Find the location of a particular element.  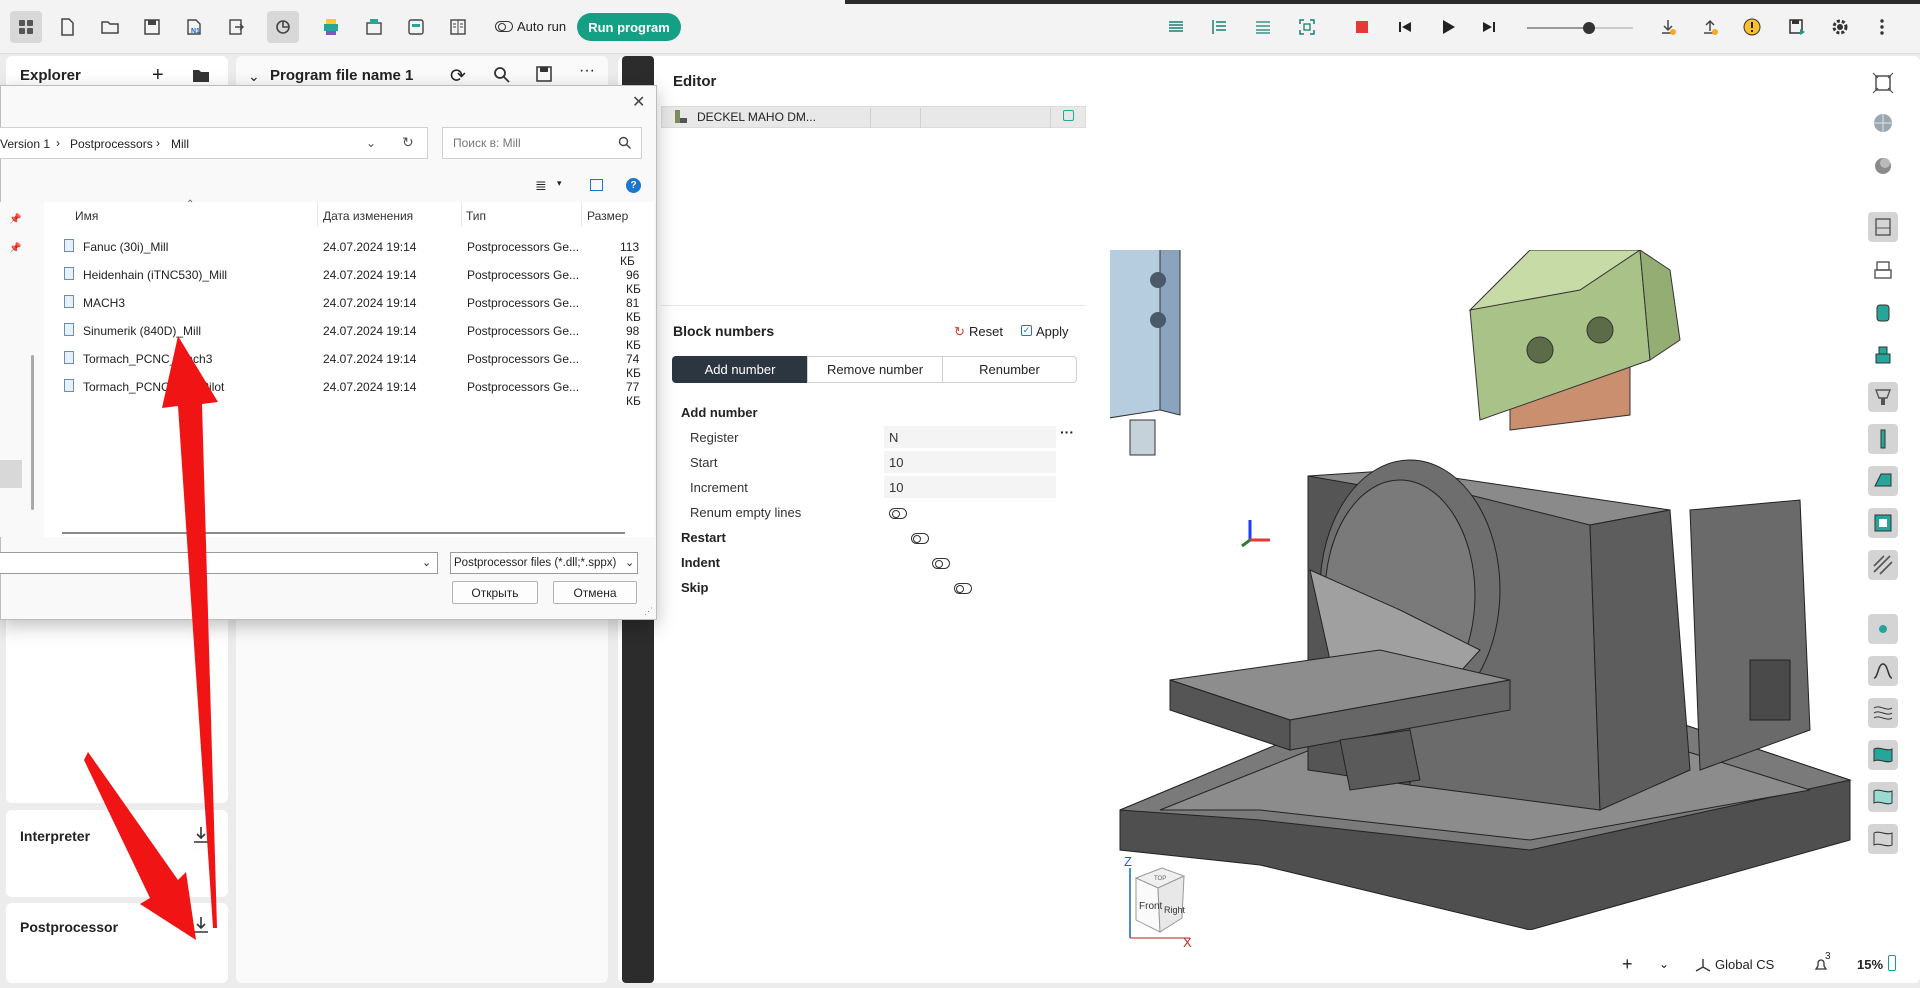

more-horizontal-icon: ··· is located at coordinates (587, 71).